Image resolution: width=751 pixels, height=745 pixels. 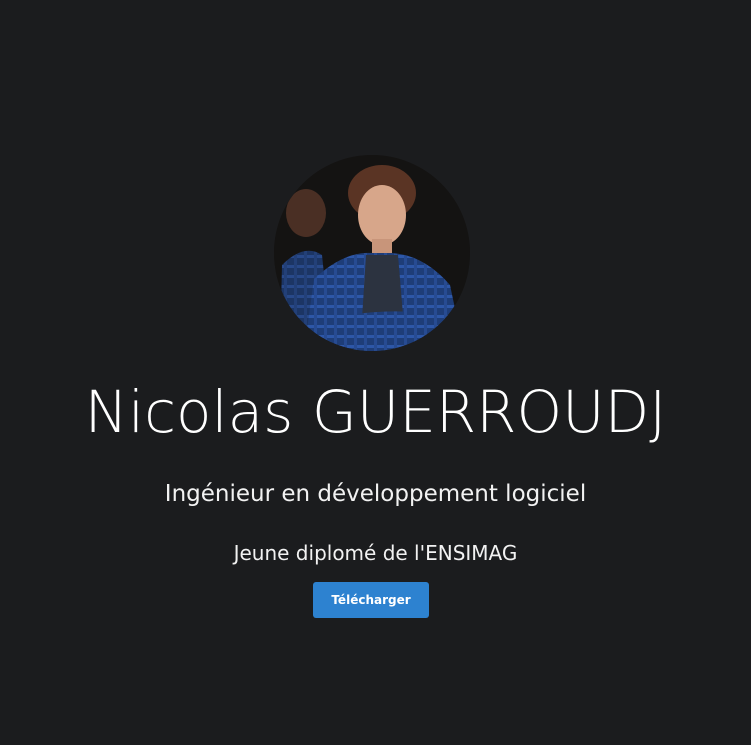 What do you see at coordinates (375, 412) in the screenshot?
I see `profile-name: Nicolas GUERROUDJ` at bounding box center [375, 412].